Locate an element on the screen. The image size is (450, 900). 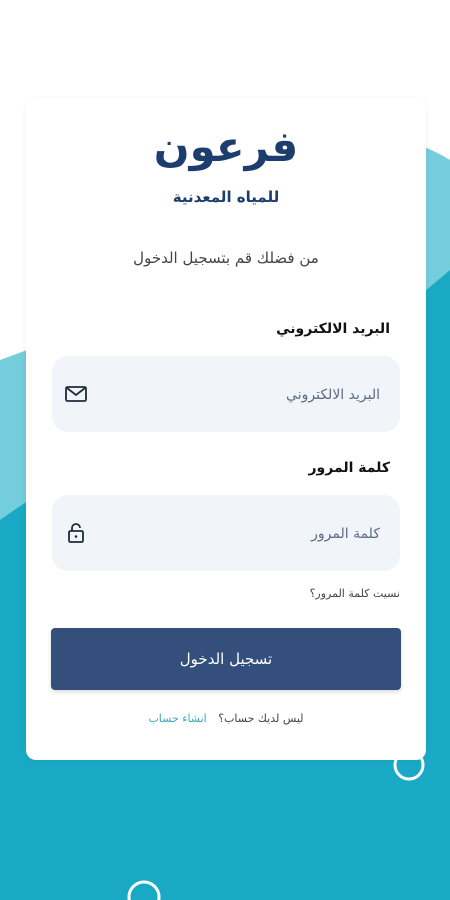
no-account-text: ليس لديك حساب؟ is located at coordinates (261, 718).